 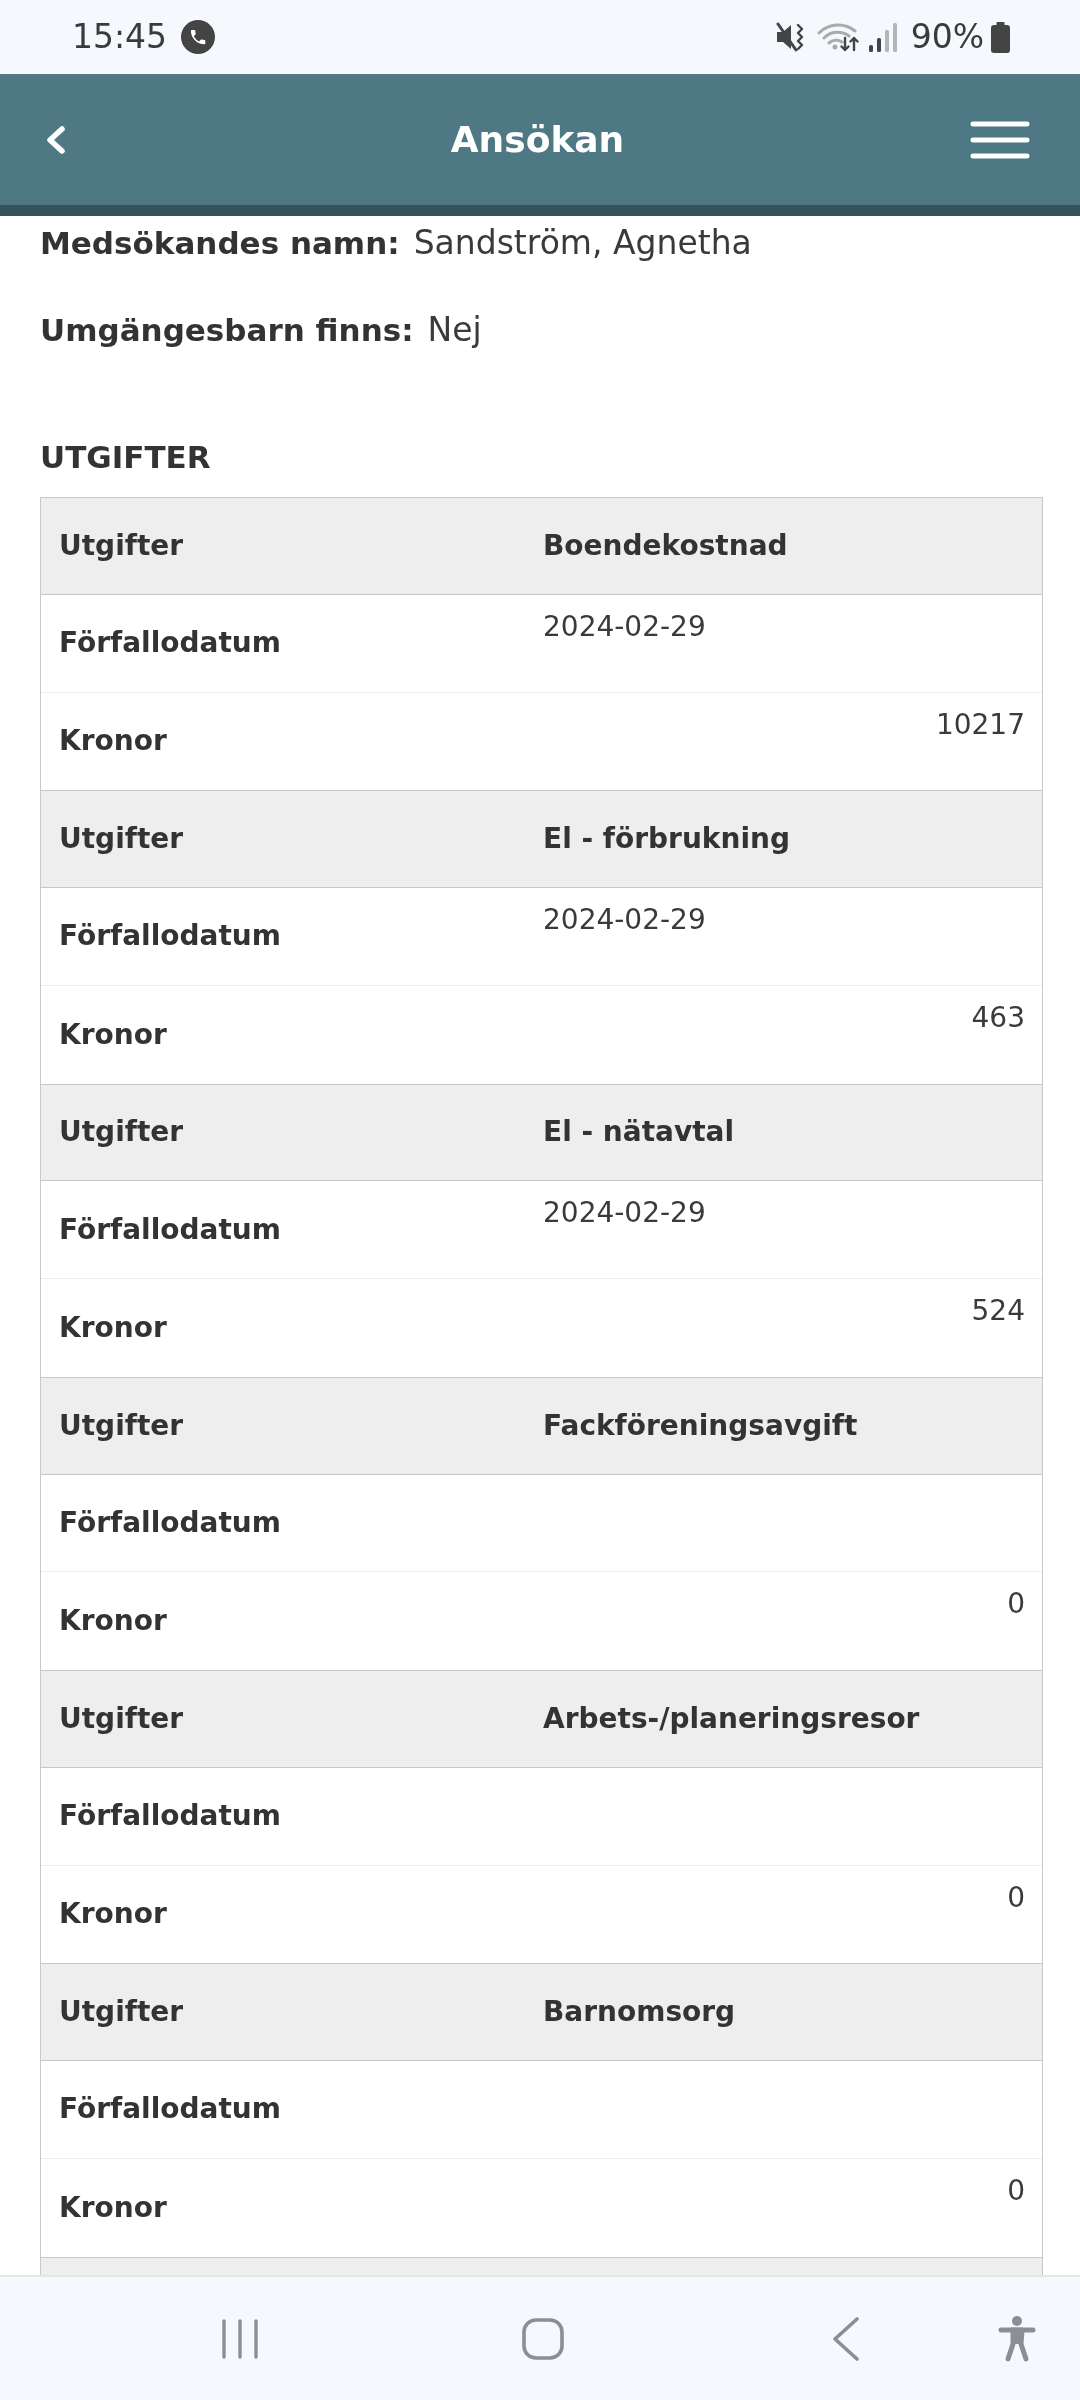 What do you see at coordinates (783, 1719) in the screenshot?
I see `table-header-cell: Arbets-/planeringsresor` at bounding box center [783, 1719].